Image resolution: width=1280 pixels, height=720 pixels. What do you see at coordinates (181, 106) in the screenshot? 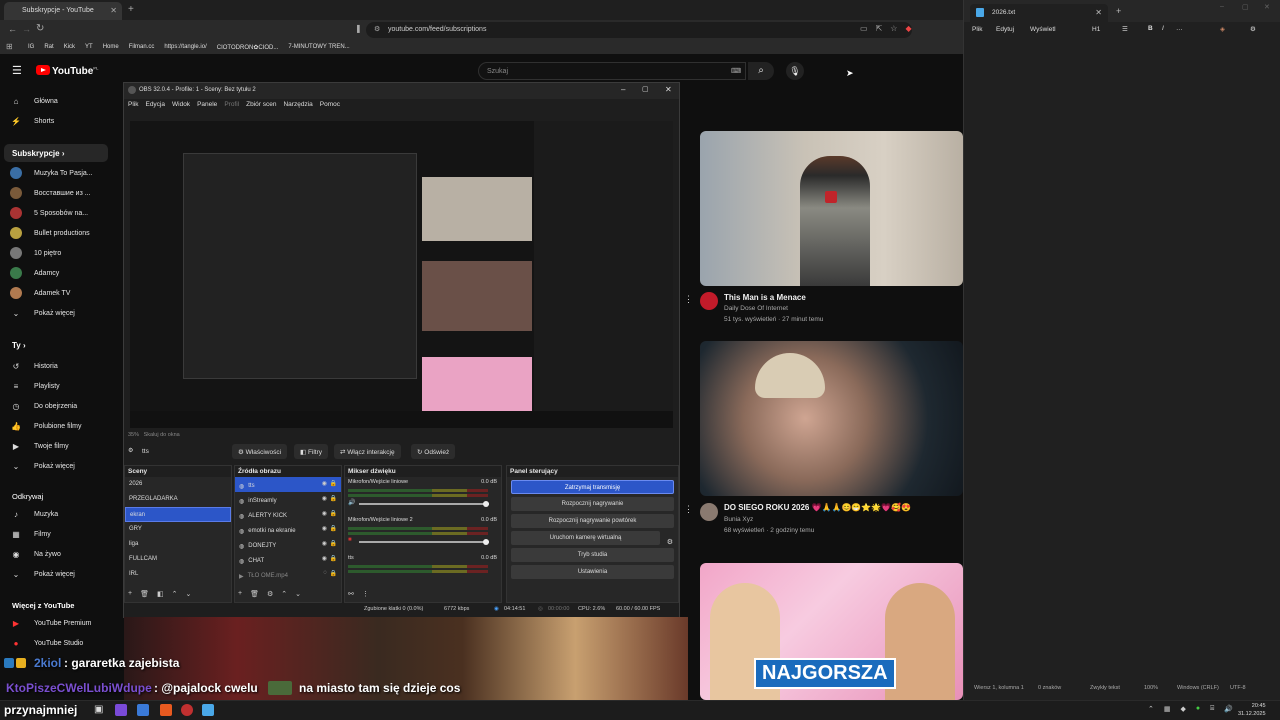
I see `menu-widok: Widok` at bounding box center [181, 106].